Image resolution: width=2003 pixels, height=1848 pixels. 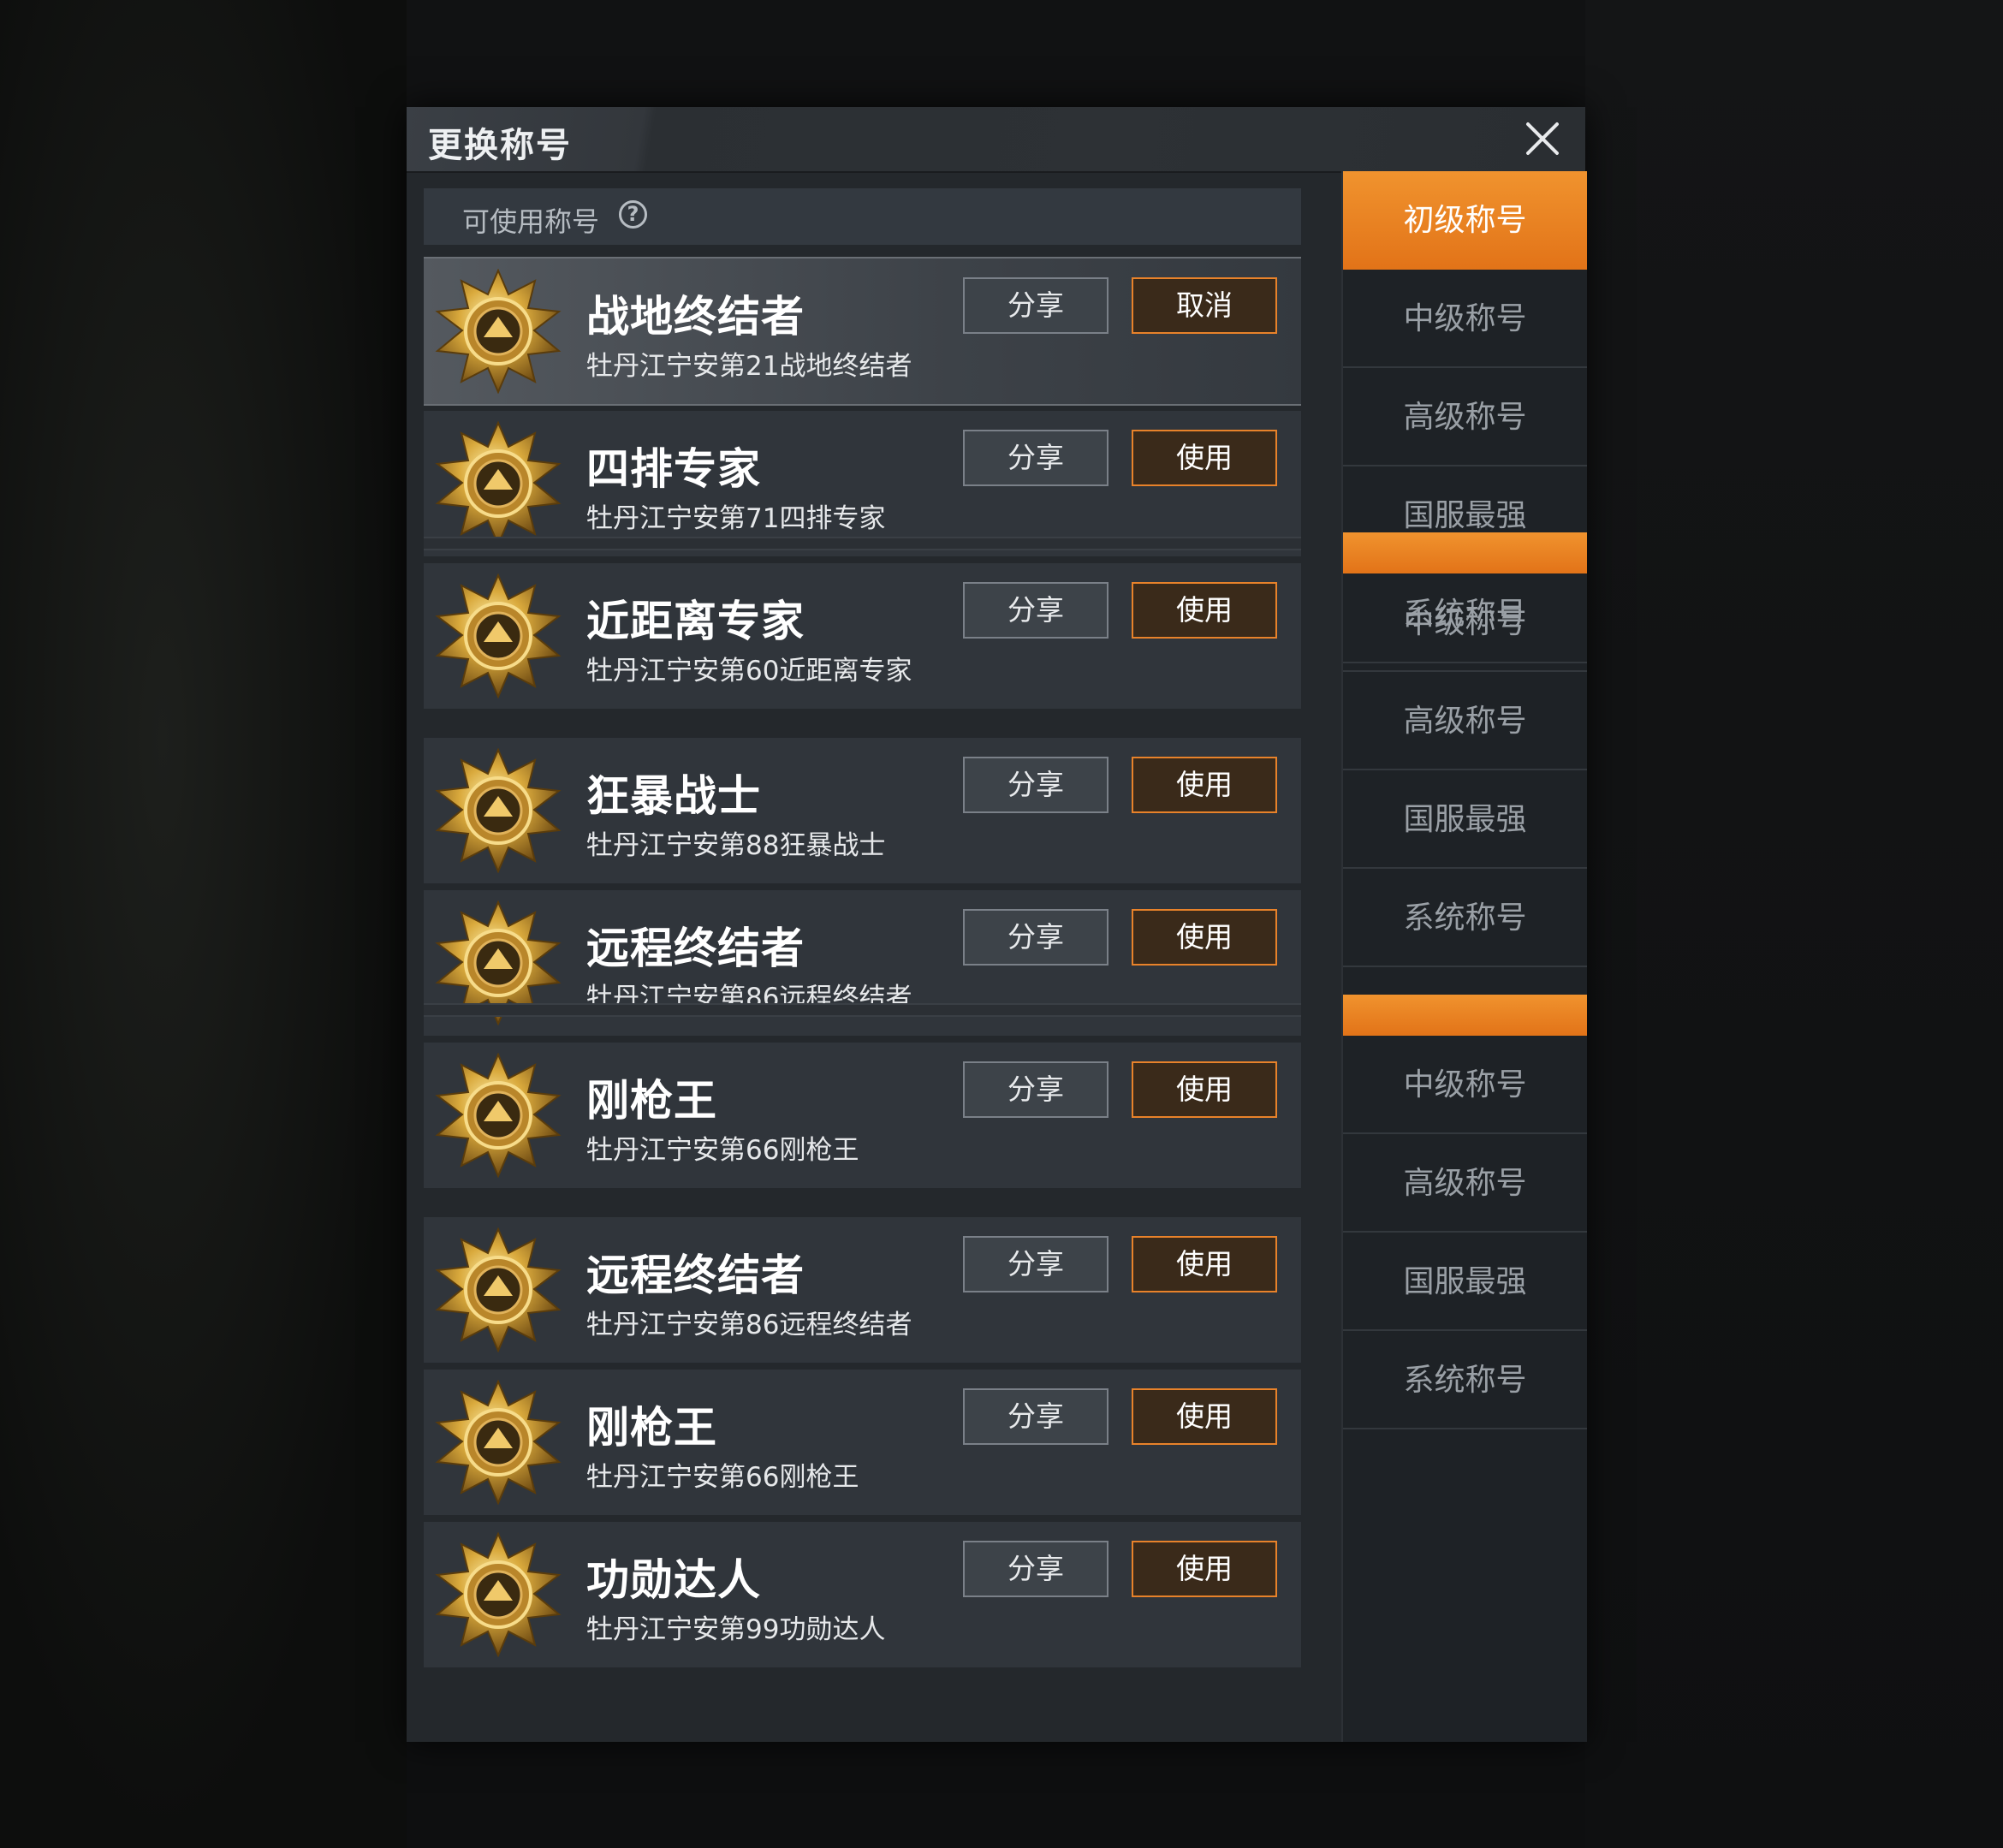 What do you see at coordinates (1204, 306) in the screenshot?
I see `cancel-title-button: 取消` at bounding box center [1204, 306].